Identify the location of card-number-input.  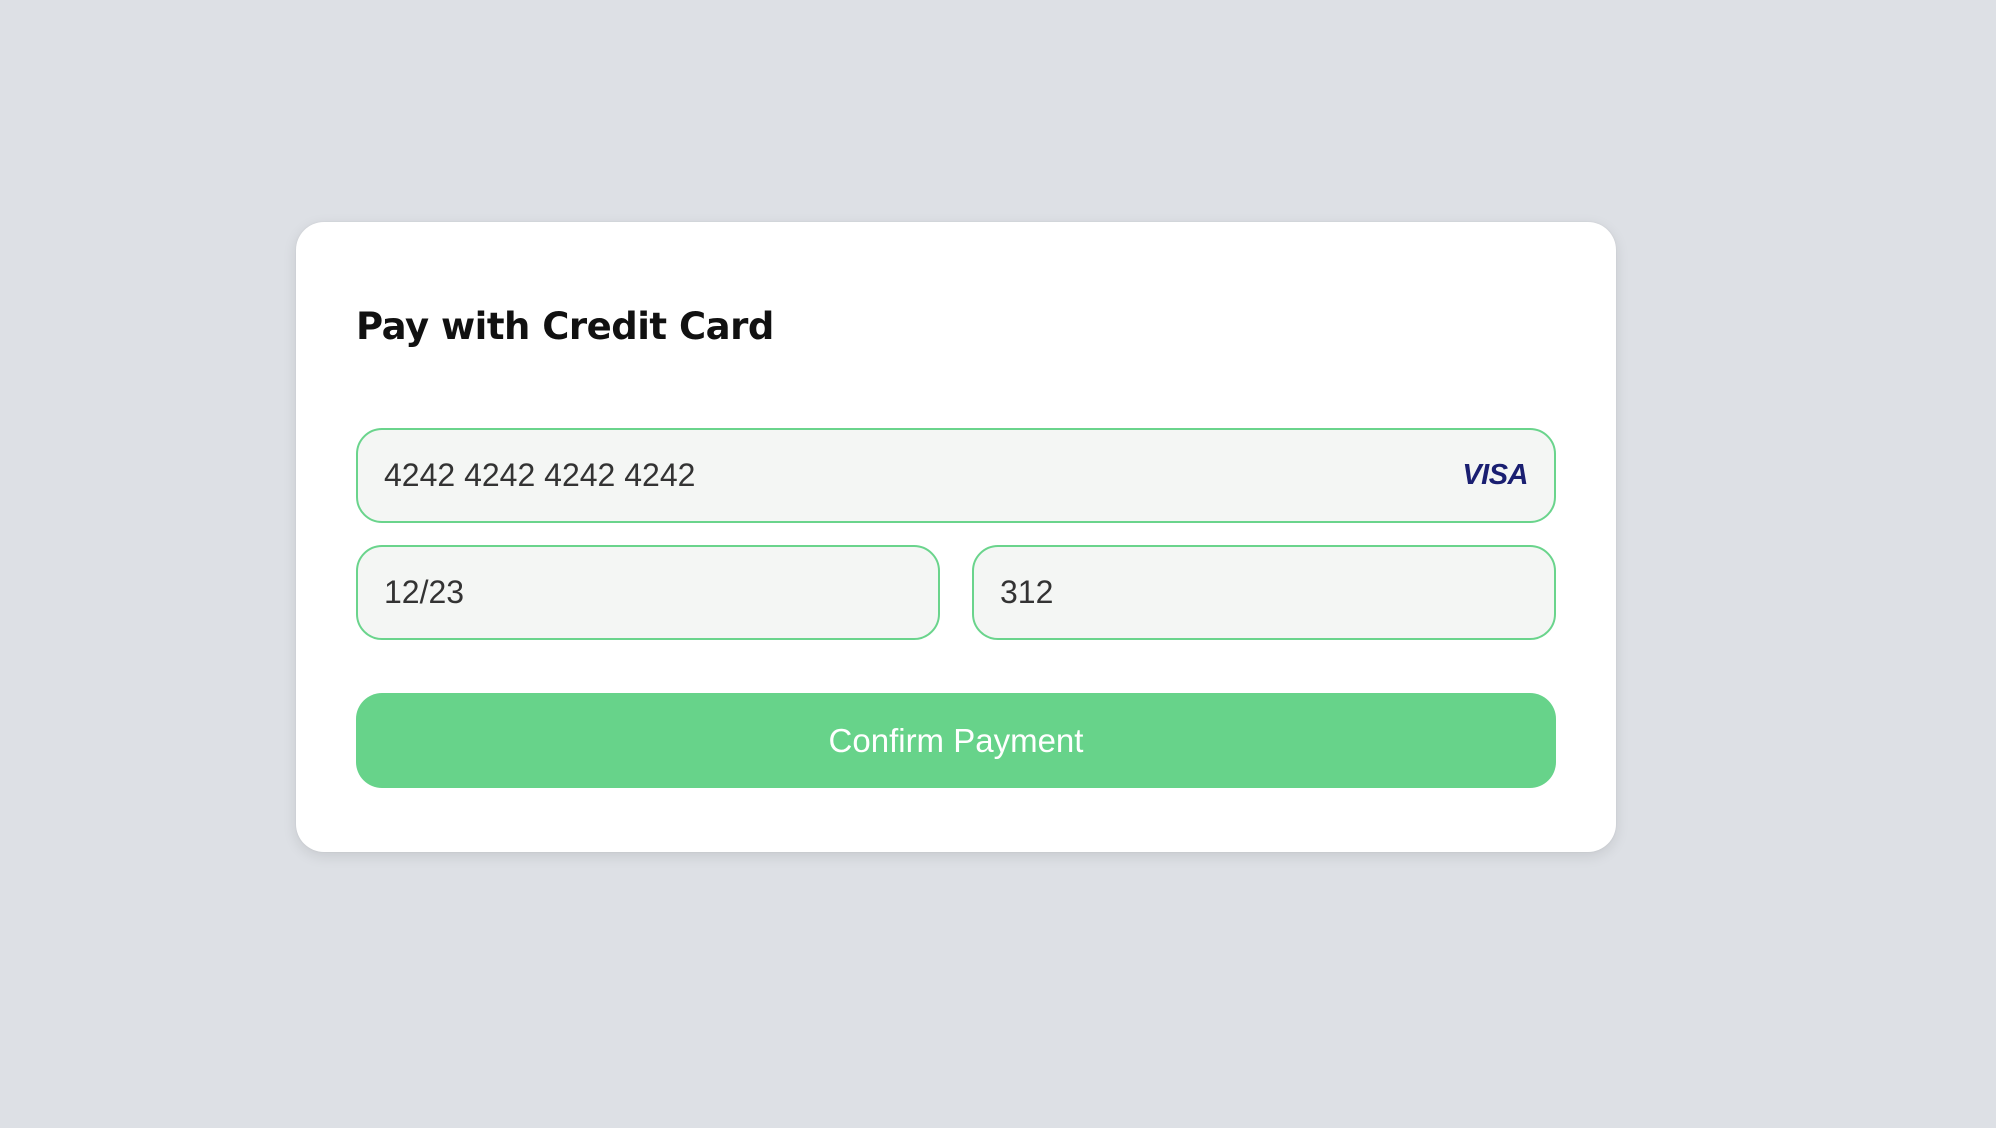
(923, 475).